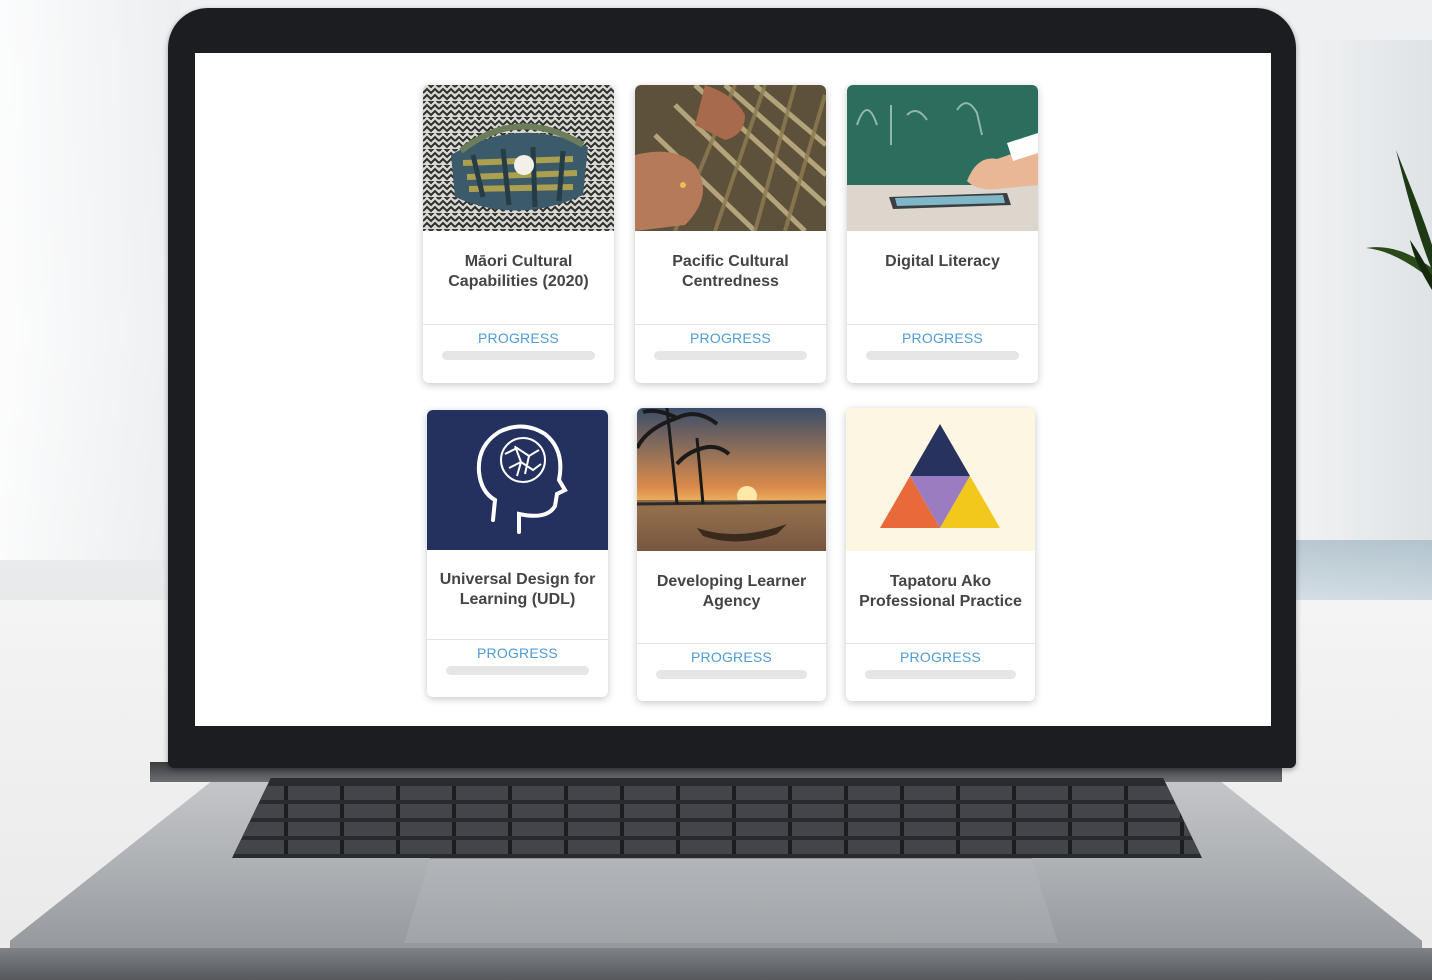 Image resolution: width=1432 pixels, height=980 pixels. I want to click on course-title: Pacific Cultural Centredness, so click(730, 271).